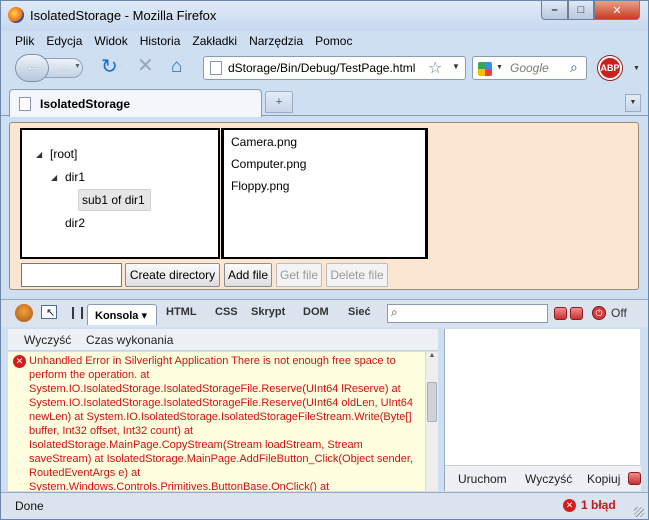  What do you see at coordinates (276, 42) in the screenshot?
I see `menu-narzedzia: Narzędzia` at bounding box center [276, 42].